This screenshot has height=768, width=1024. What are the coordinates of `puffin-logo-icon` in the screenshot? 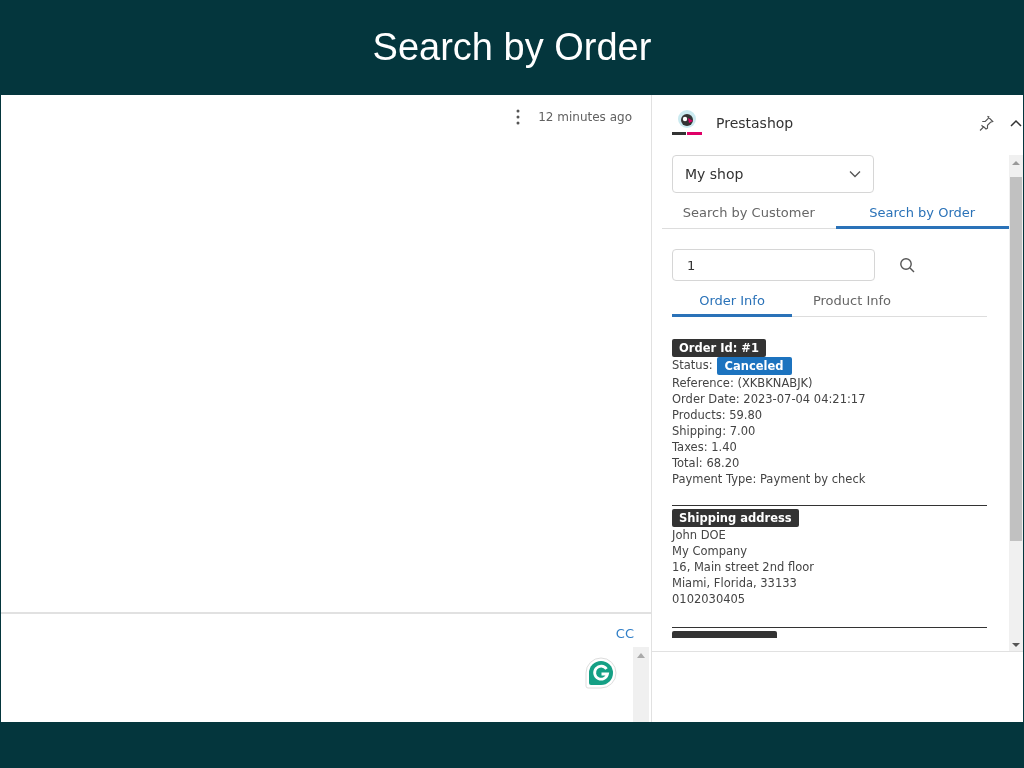 It's located at (687, 123).